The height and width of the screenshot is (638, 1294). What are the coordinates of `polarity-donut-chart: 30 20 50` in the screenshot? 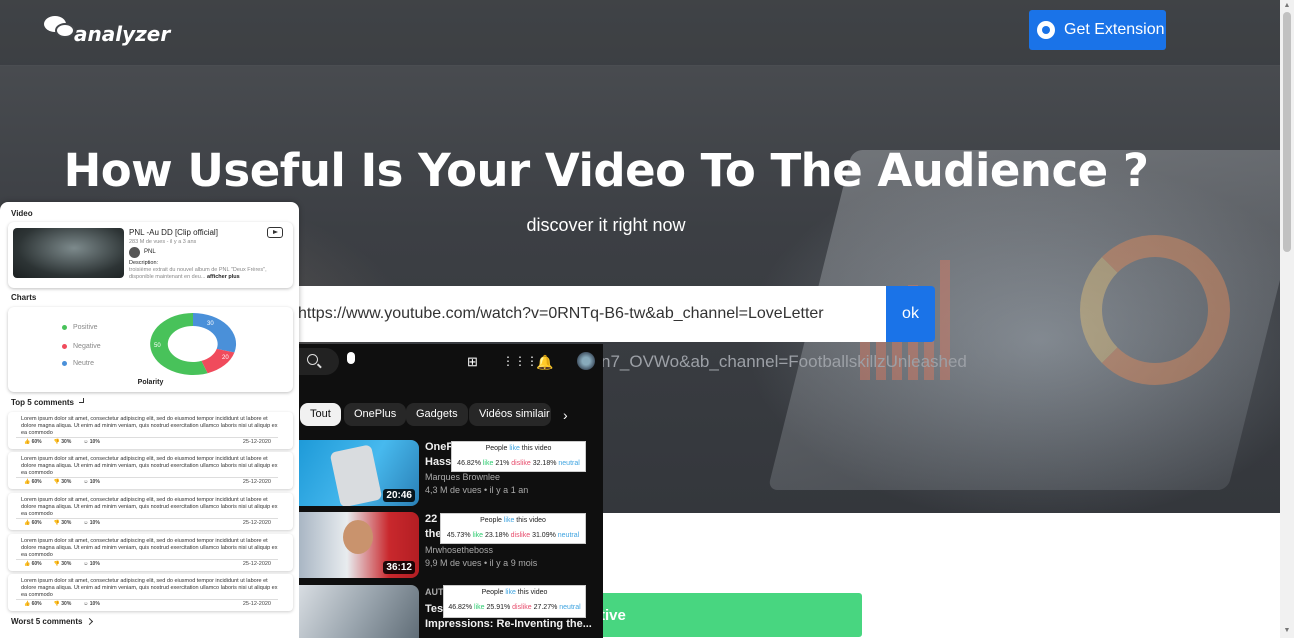 It's located at (193, 343).